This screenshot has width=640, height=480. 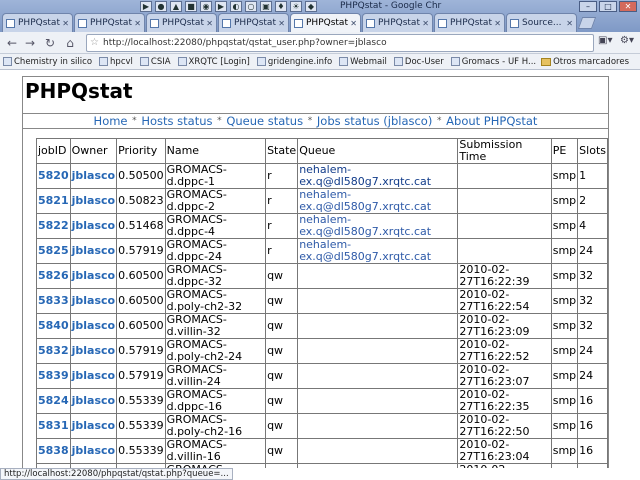 I want to click on tray-icon: ○, so click(x=251, y=6).